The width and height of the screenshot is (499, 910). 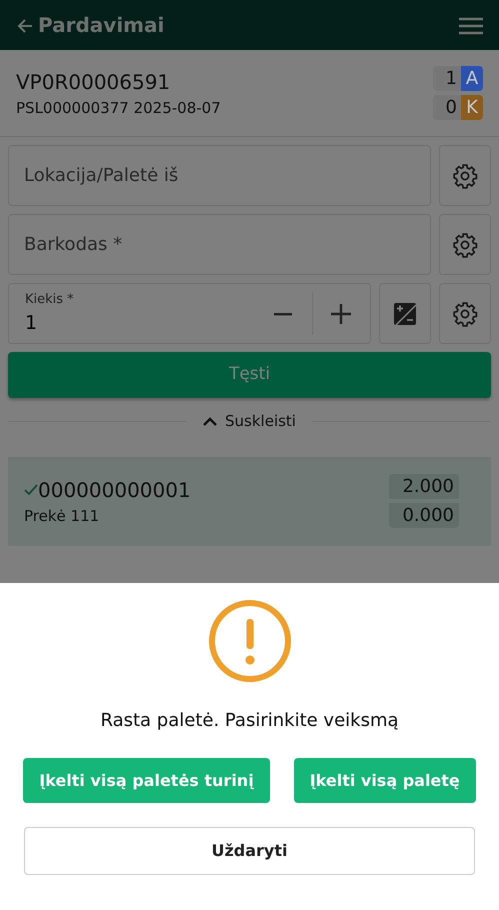 What do you see at coordinates (210, 421) in the screenshot?
I see `chevron-up-icon` at bounding box center [210, 421].